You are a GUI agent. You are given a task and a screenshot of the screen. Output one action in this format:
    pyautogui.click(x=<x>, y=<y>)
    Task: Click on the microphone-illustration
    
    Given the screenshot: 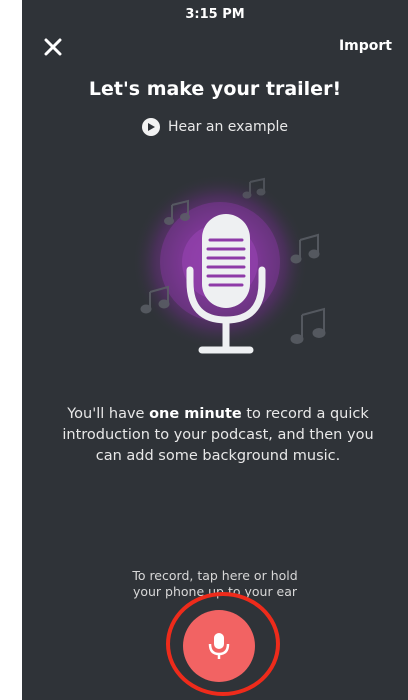 What is the action you would take?
    pyautogui.click(x=229, y=264)
    